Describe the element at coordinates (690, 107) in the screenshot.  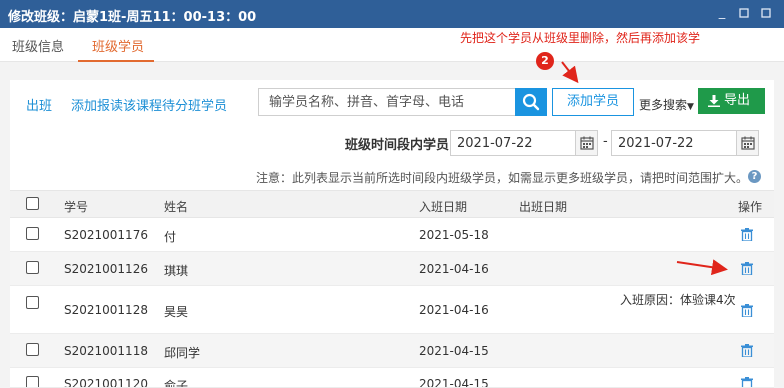
I see `caret-down-icon: ▼` at that location.